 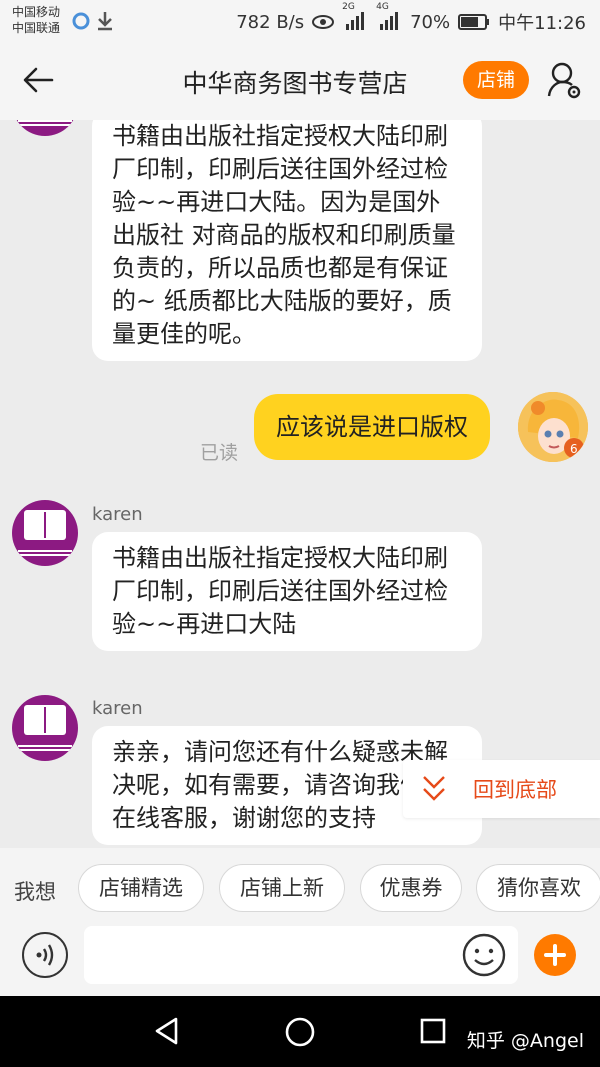 What do you see at coordinates (430, 22) in the screenshot?
I see `battery-percent: 70%` at bounding box center [430, 22].